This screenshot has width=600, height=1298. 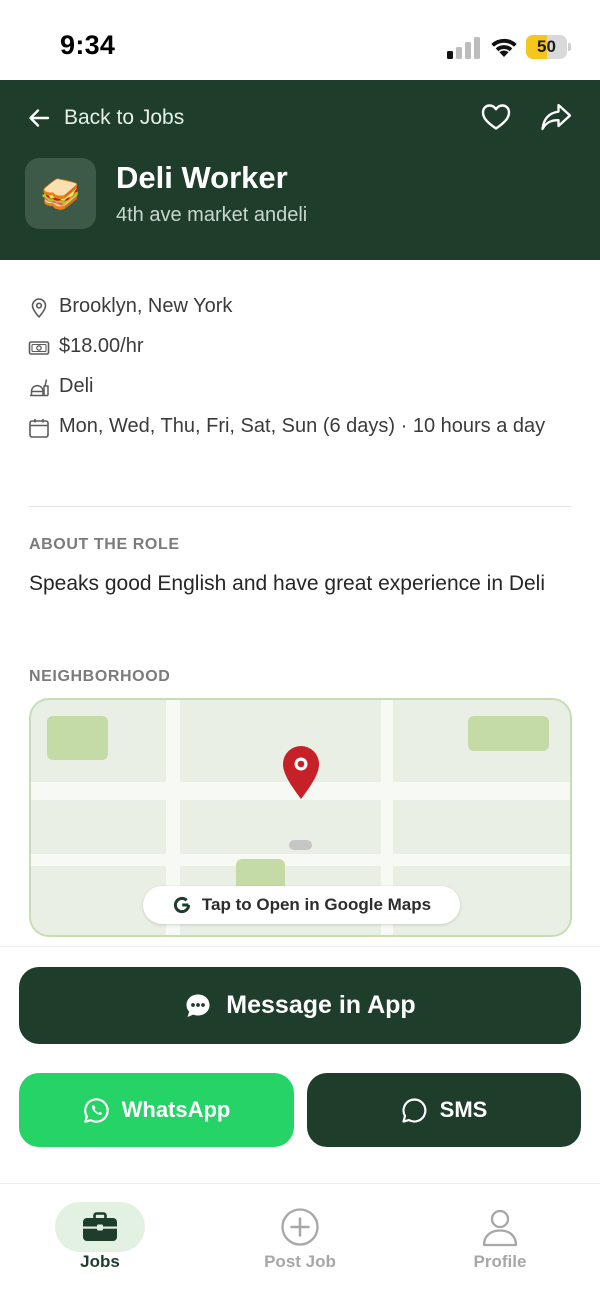 I want to click on whatsapp-button: WhatsApp, so click(x=156, y=1110).